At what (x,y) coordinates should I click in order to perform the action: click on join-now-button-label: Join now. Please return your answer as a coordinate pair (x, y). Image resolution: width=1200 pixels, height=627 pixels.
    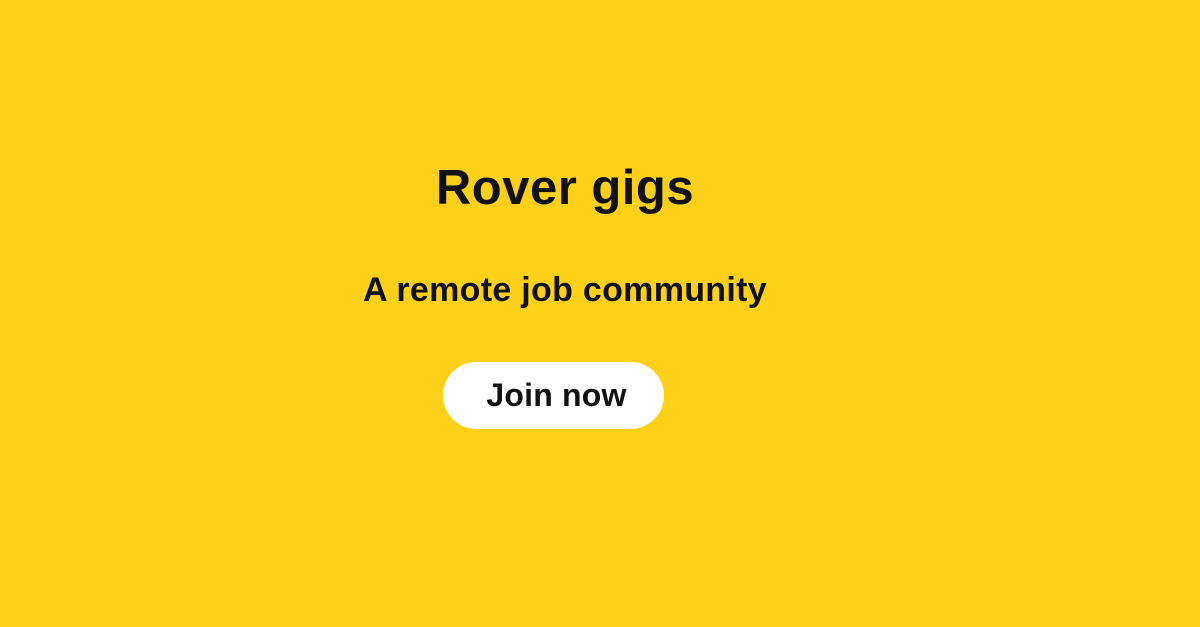
    Looking at the image, I should click on (556, 395).